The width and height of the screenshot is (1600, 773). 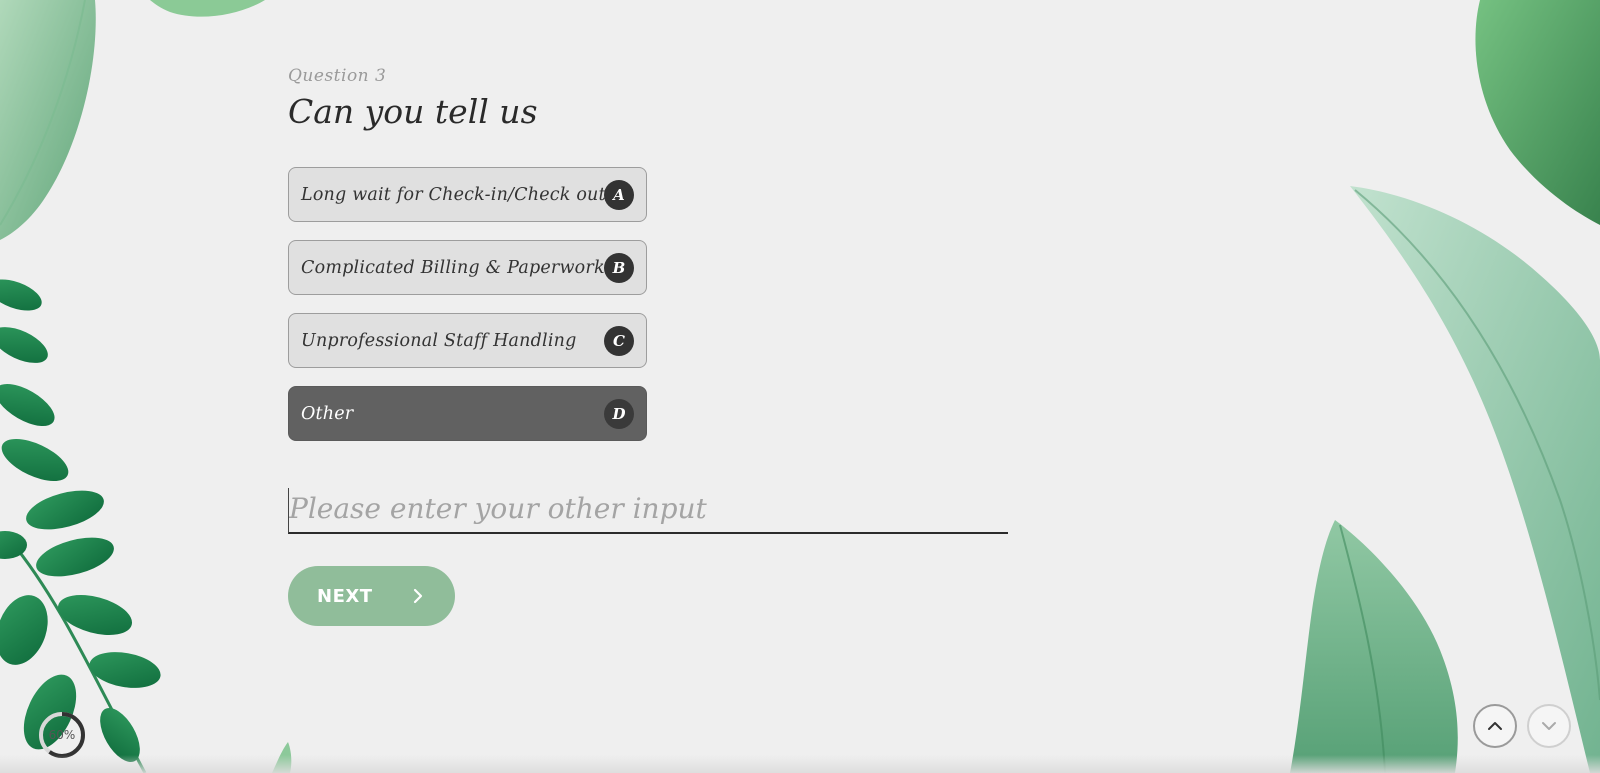 What do you see at coordinates (327, 413) in the screenshot?
I see `option-label: Other` at bounding box center [327, 413].